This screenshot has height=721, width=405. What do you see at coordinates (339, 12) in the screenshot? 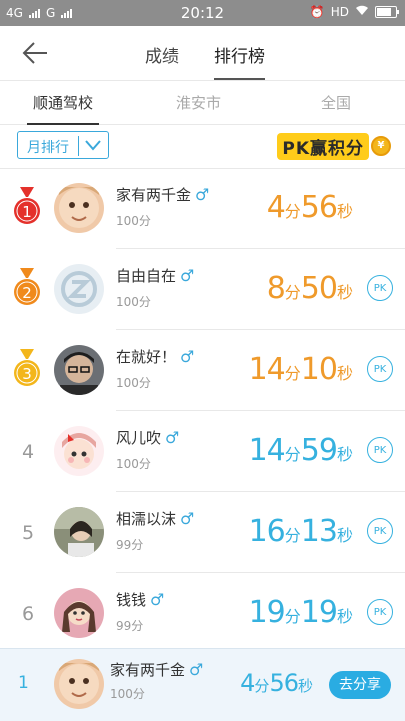
I see `hd-label: HD` at bounding box center [339, 12].